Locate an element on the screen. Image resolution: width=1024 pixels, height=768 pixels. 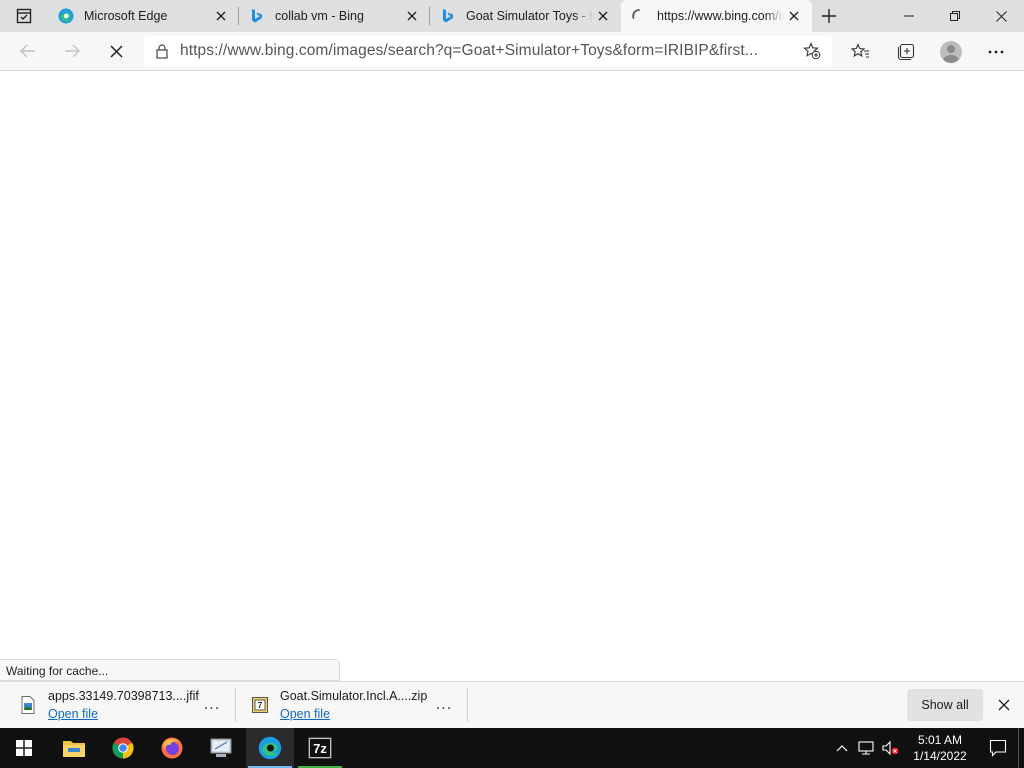
download-item: 7 Goat.Simulator.Incl.A....zip Open file is located at coordinates (339, 705).